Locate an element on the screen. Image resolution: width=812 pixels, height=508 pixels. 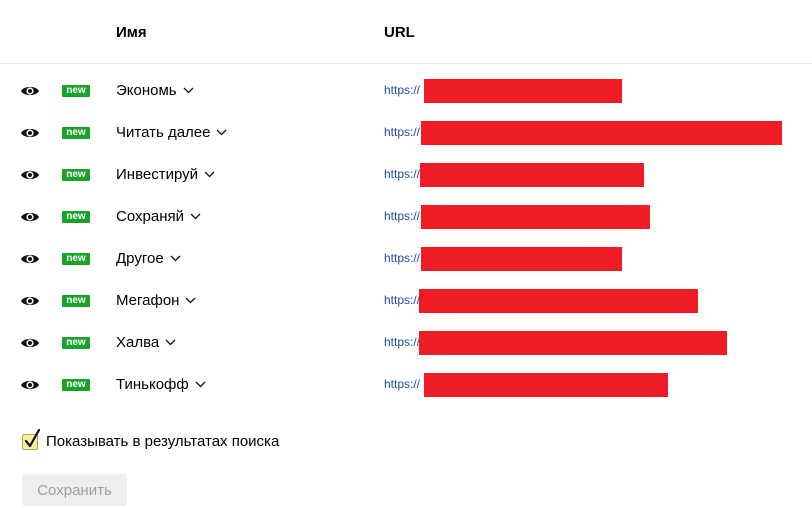
table-row: new Другое https:// is located at coordinates (406, 259).